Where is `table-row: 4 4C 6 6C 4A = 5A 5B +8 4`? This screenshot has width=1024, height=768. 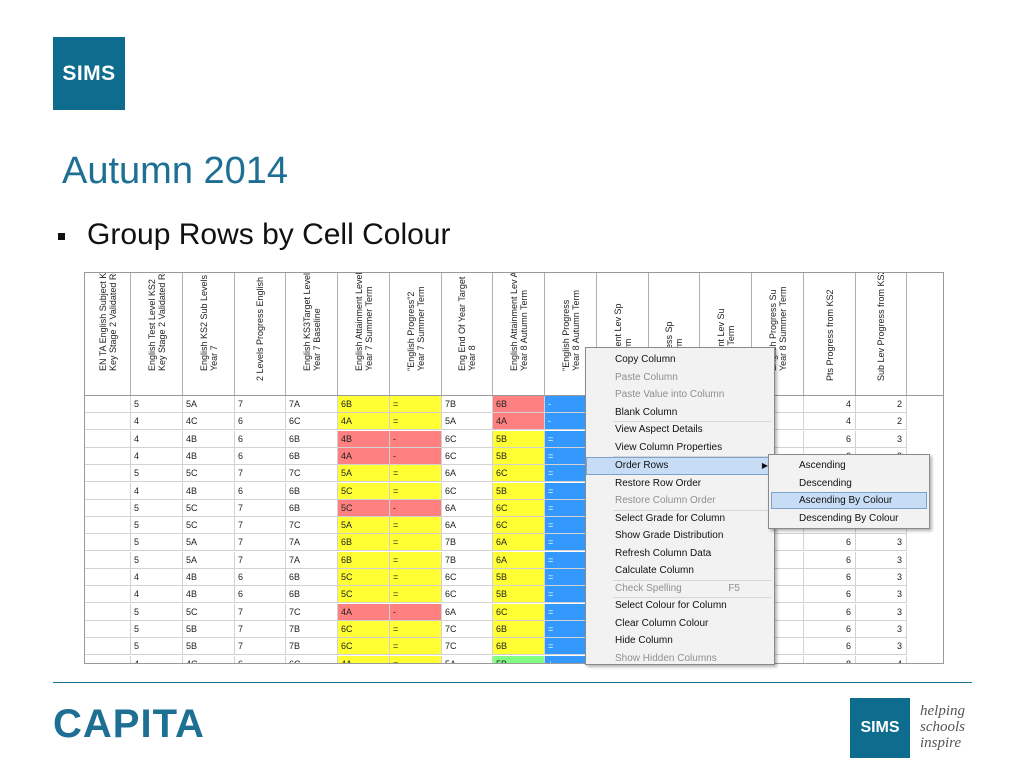
table-row: 4 4C 6 6C 4A = 5A 5B +8 4 is located at coordinates (514, 659).